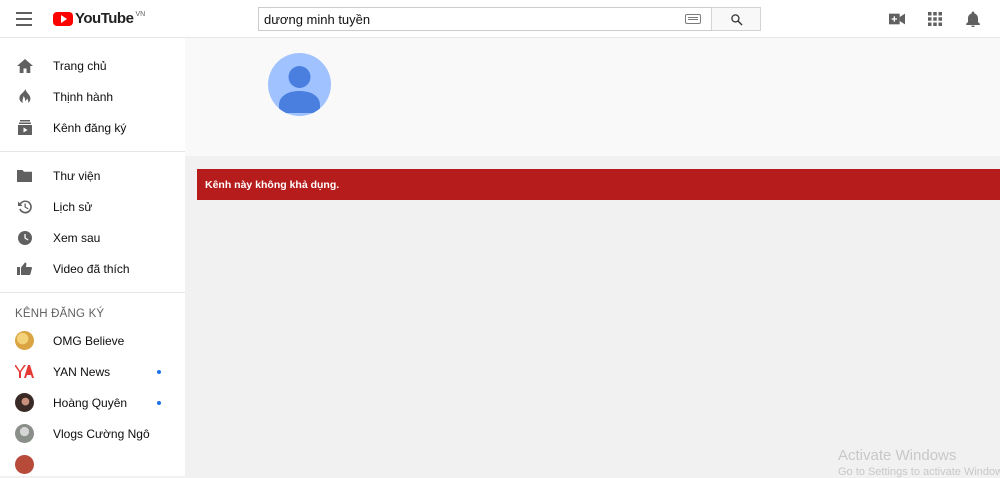 This screenshot has width=1000, height=478. Describe the element at coordinates (89, 340) in the screenshot. I see `channel-name: OMG Believe` at that location.